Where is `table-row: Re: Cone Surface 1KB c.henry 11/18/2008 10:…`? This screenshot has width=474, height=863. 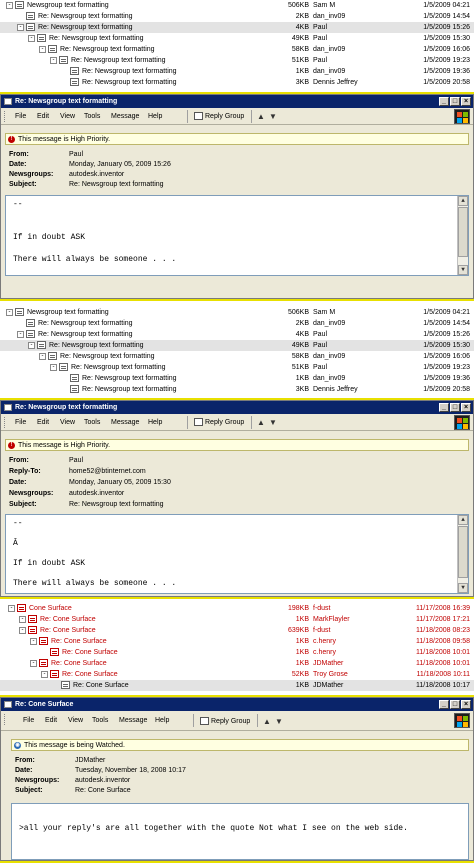 table-row: Re: Cone Surface 1KB c.henry 11/18/2008 10:… is located at coordinates (237, 652).